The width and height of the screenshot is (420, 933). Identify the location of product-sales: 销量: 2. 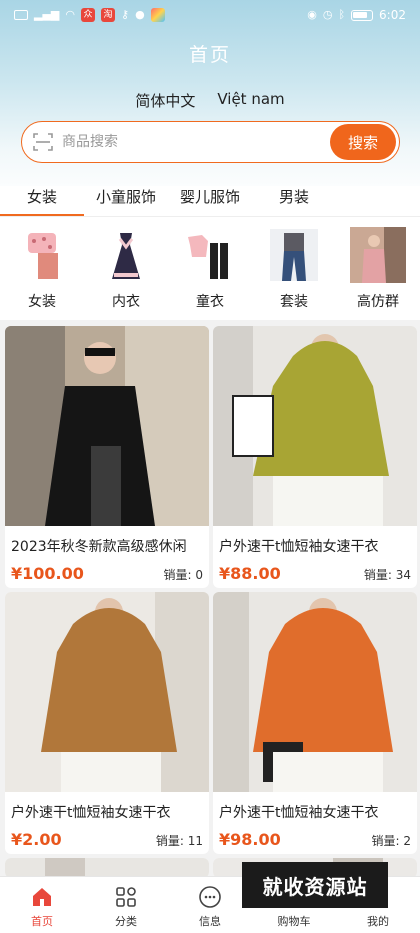
(391, 841).